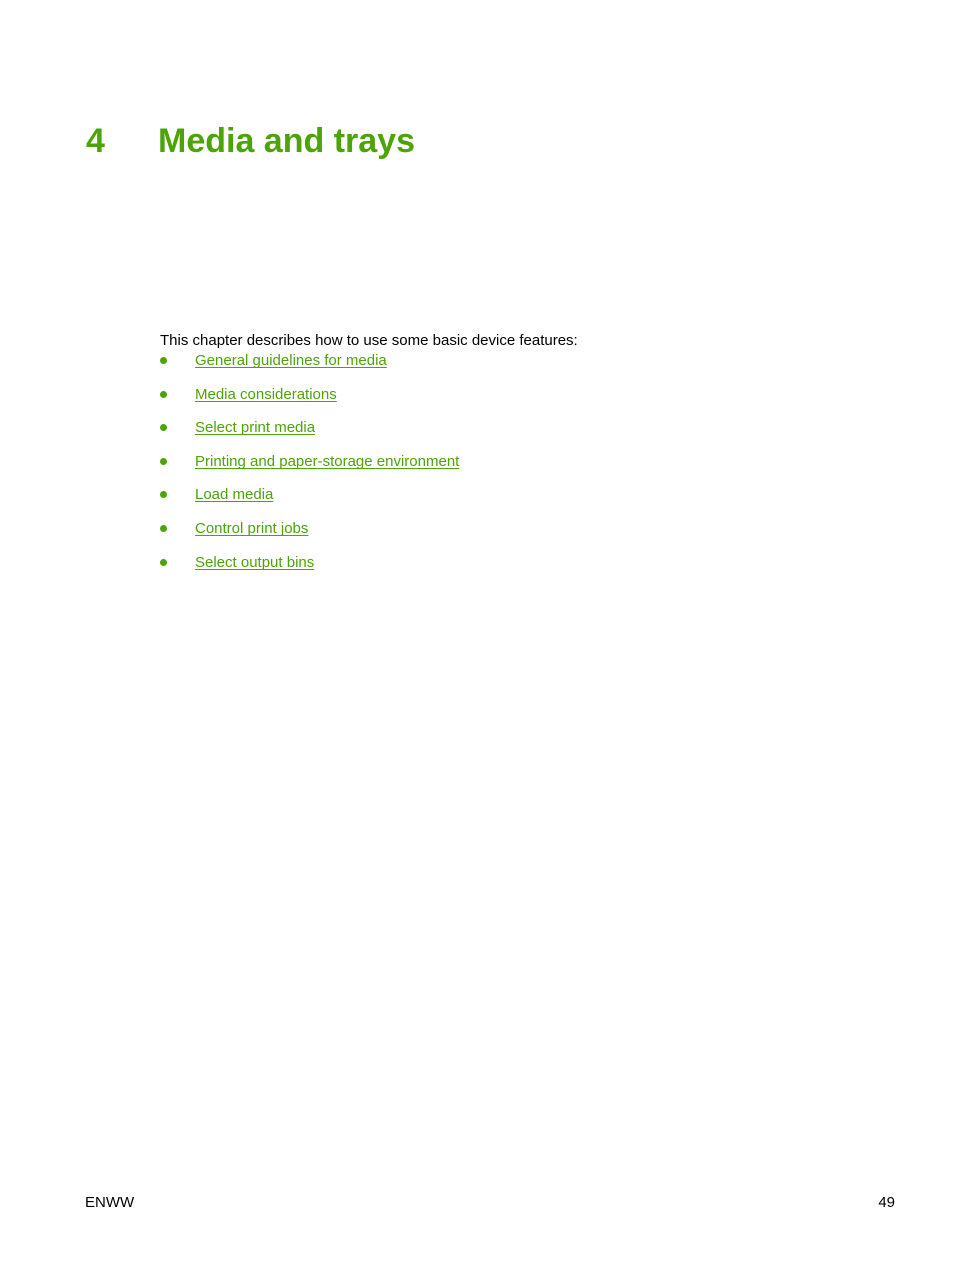 This screenshot has width=954, height=1270. I want to click on chapter-link: Select print media, so click(255, 427).